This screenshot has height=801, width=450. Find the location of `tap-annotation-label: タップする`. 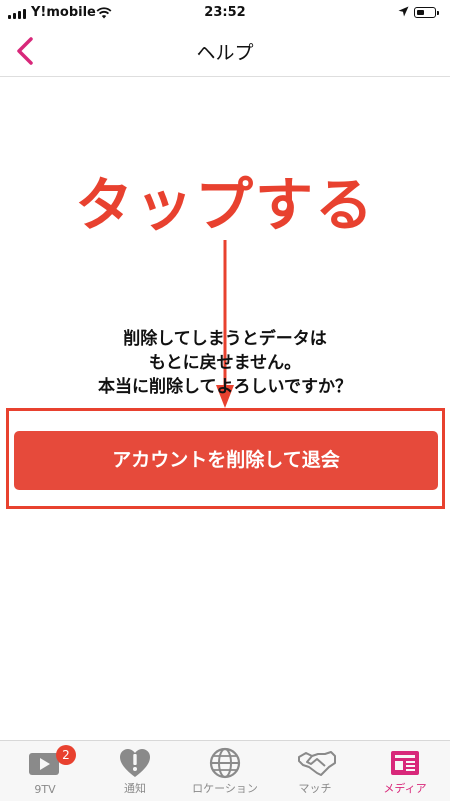

tap-annotation-label: タップする is located at coordinates (224, 205).